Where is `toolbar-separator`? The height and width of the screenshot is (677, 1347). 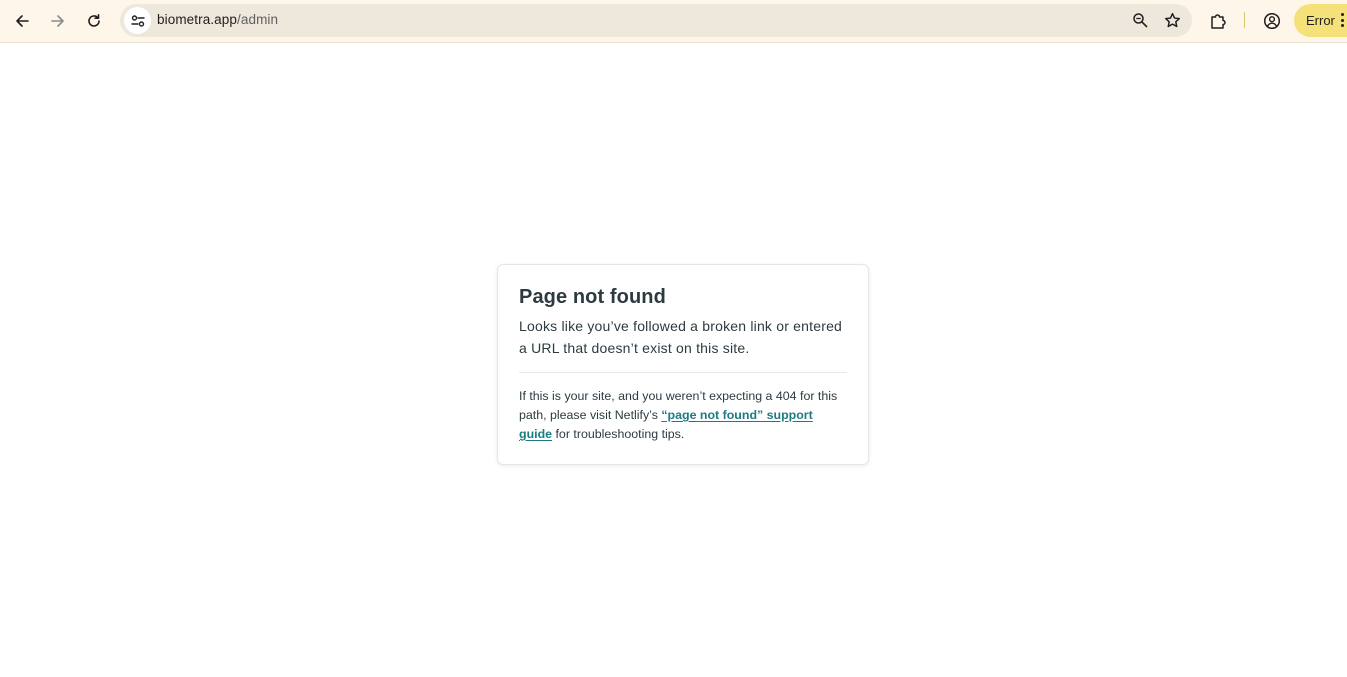 toolbar-separator is located at coordinates (1244, 20).